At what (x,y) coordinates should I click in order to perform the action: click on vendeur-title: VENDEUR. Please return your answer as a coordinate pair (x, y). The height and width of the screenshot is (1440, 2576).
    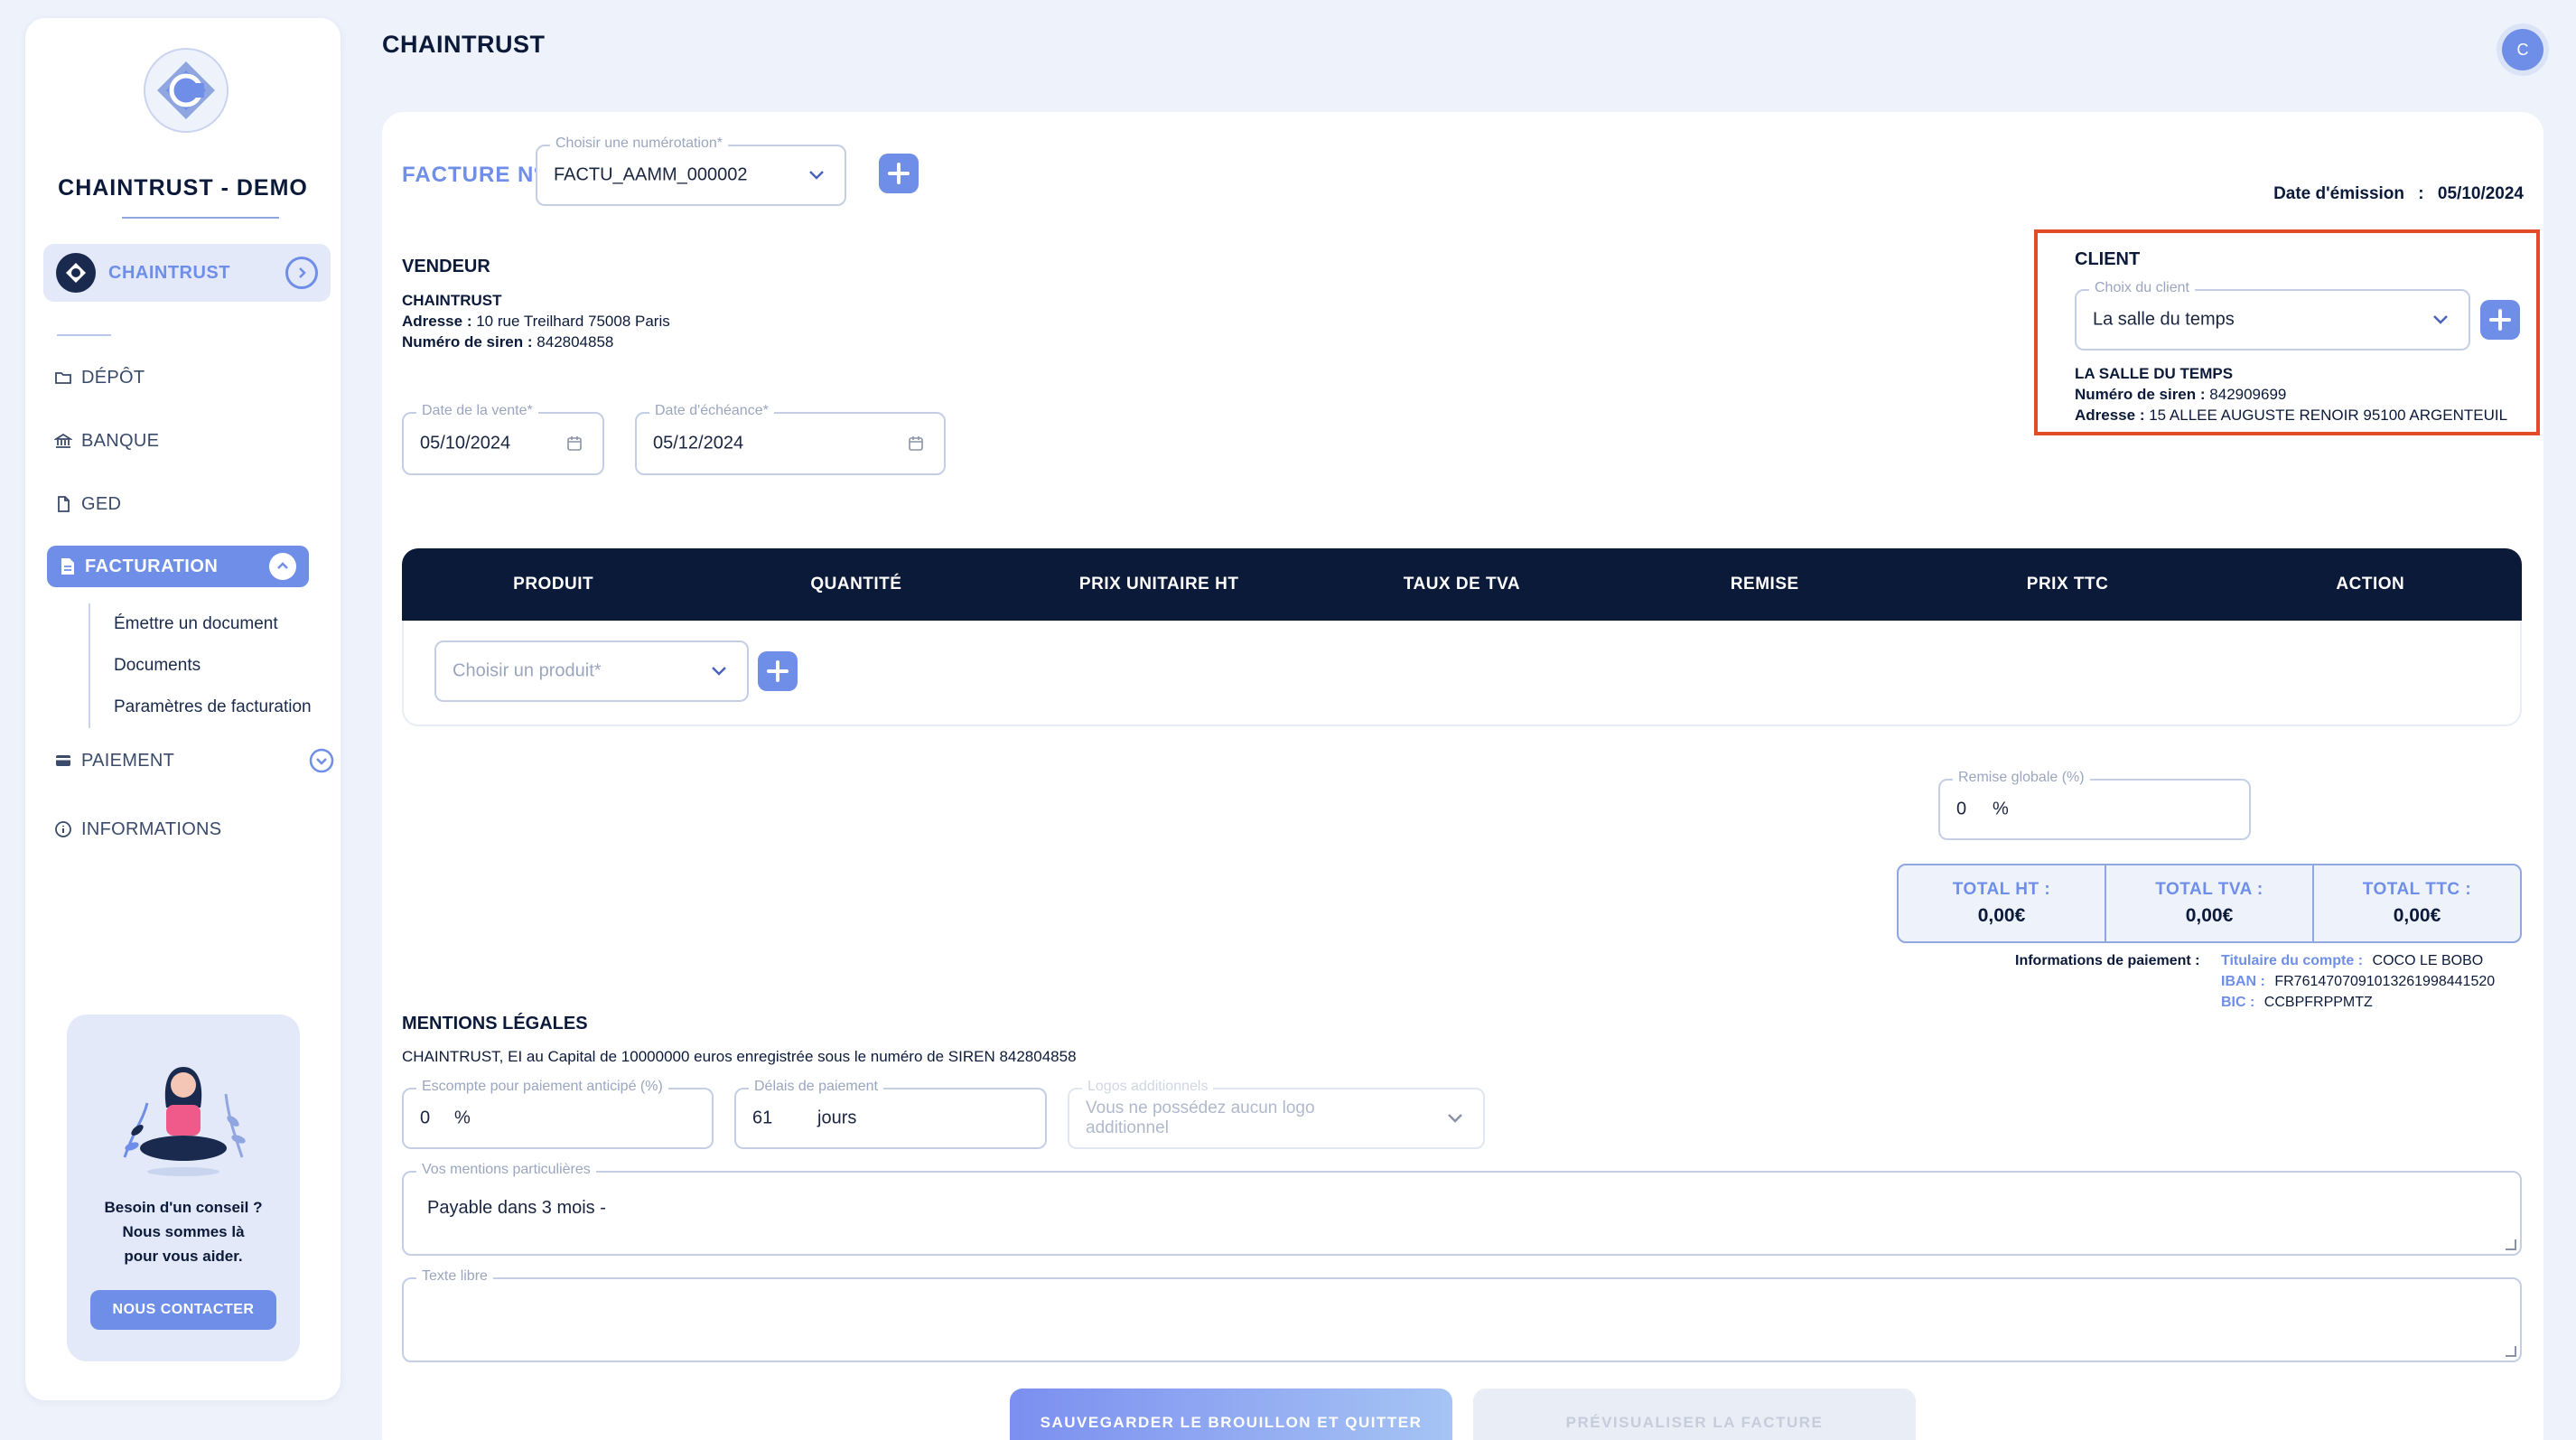
    Looking at the image, I should click on (446, 266).